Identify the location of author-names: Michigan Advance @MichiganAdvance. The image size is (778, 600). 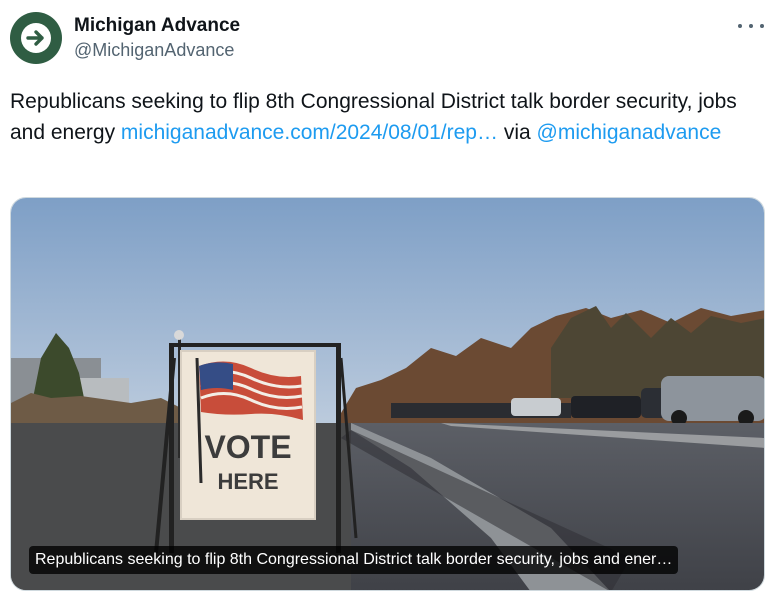
(157, 38).